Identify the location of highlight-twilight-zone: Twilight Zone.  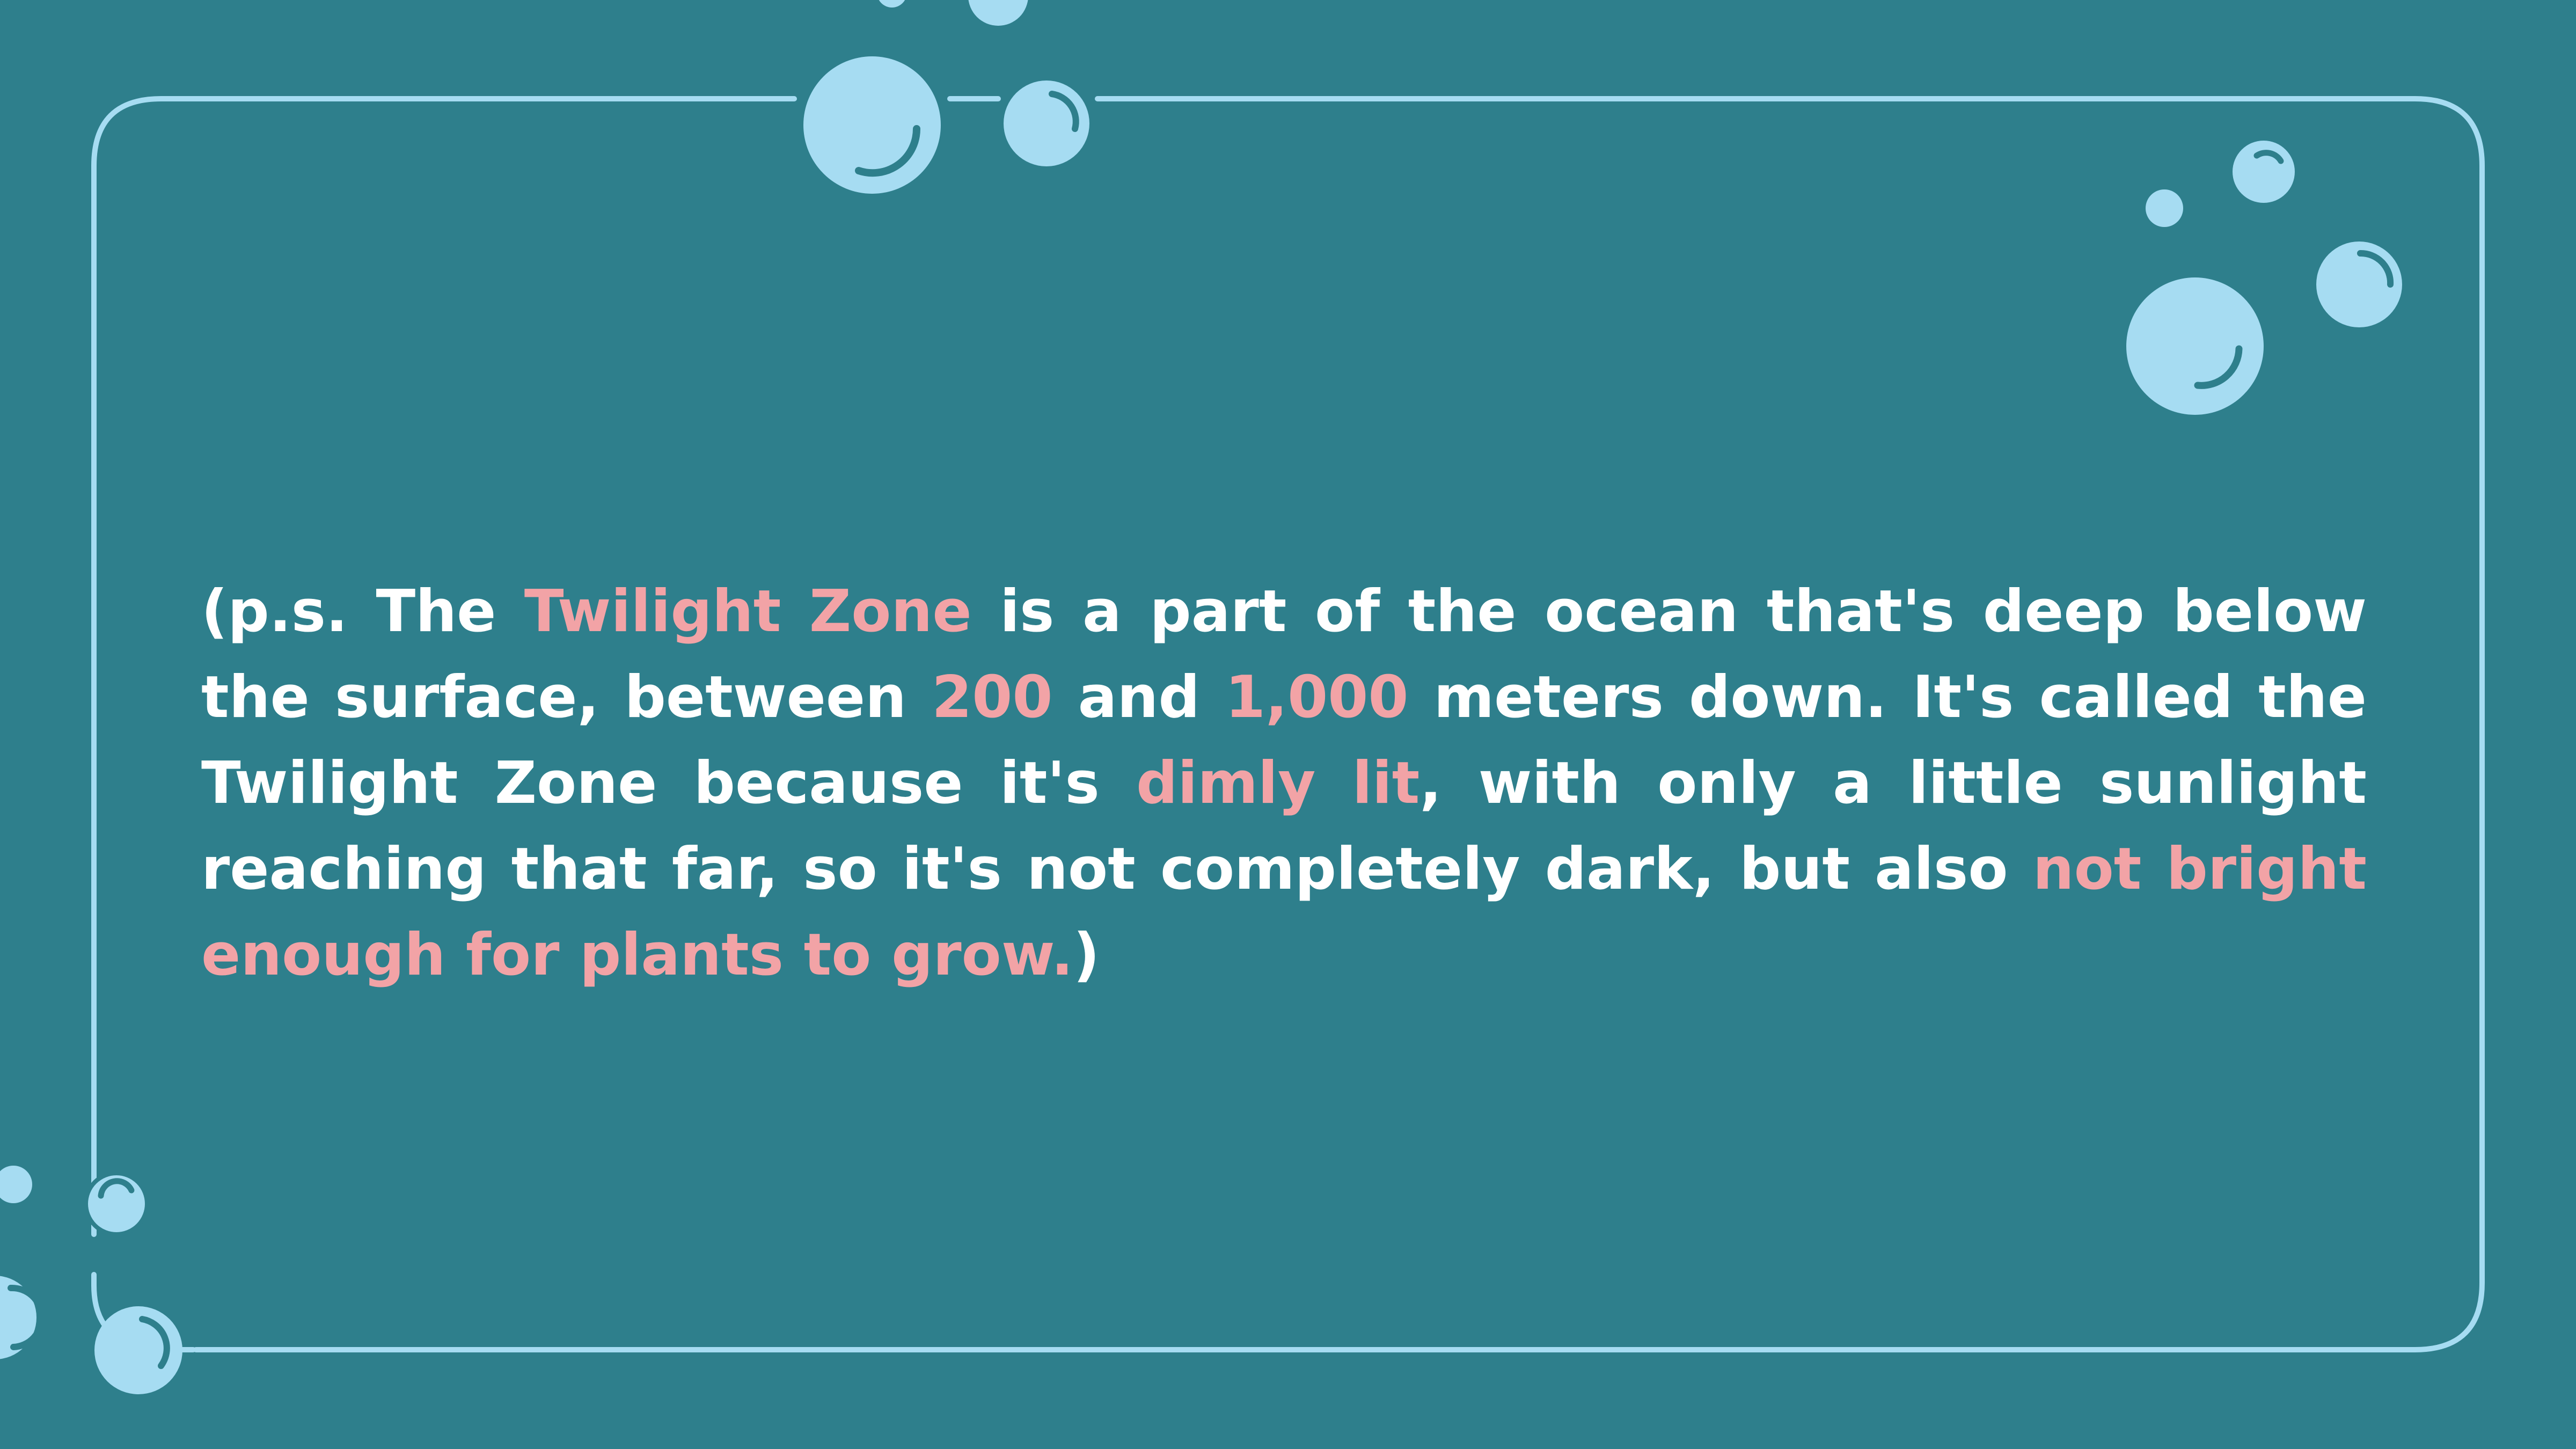
(748, 611).